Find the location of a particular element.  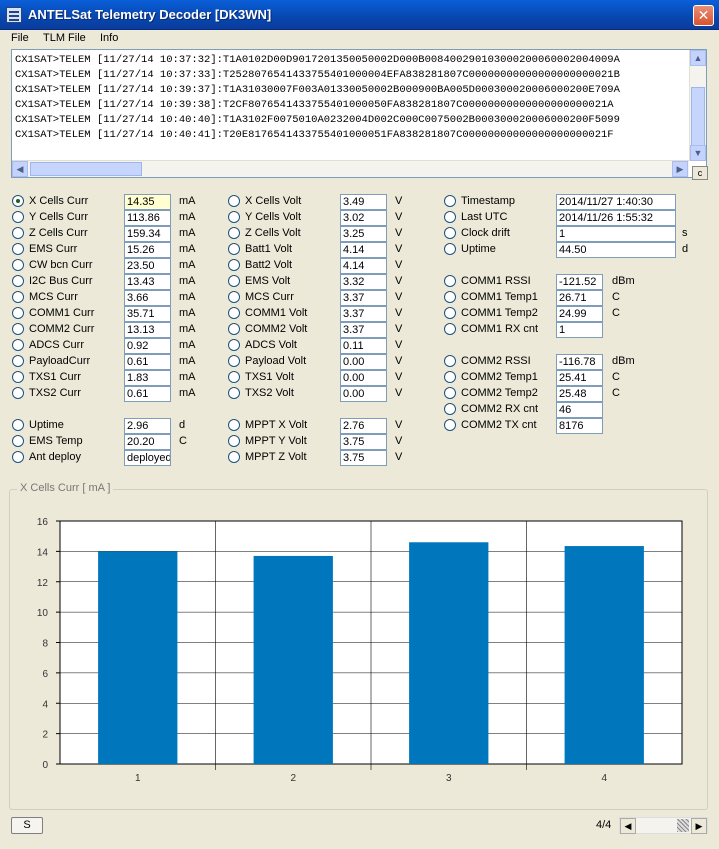

radio-comm1-temp1 is located at coordinates (450, 297).